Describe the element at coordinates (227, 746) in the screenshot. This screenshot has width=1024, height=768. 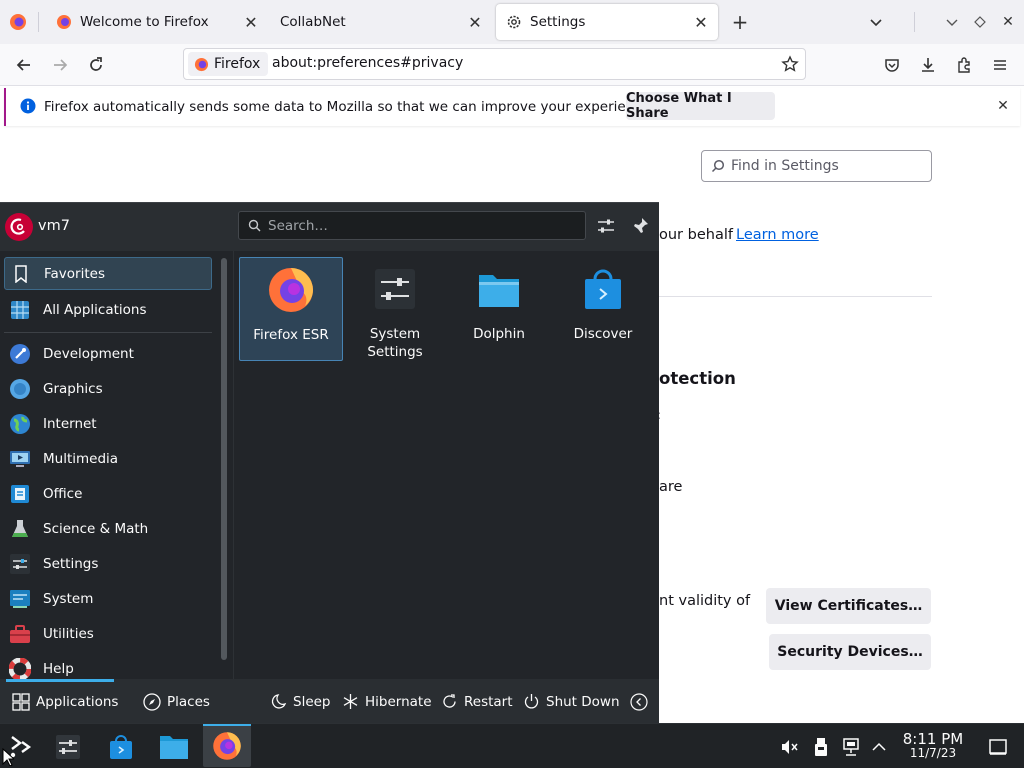
I see `taskbar-firefox` at that location.